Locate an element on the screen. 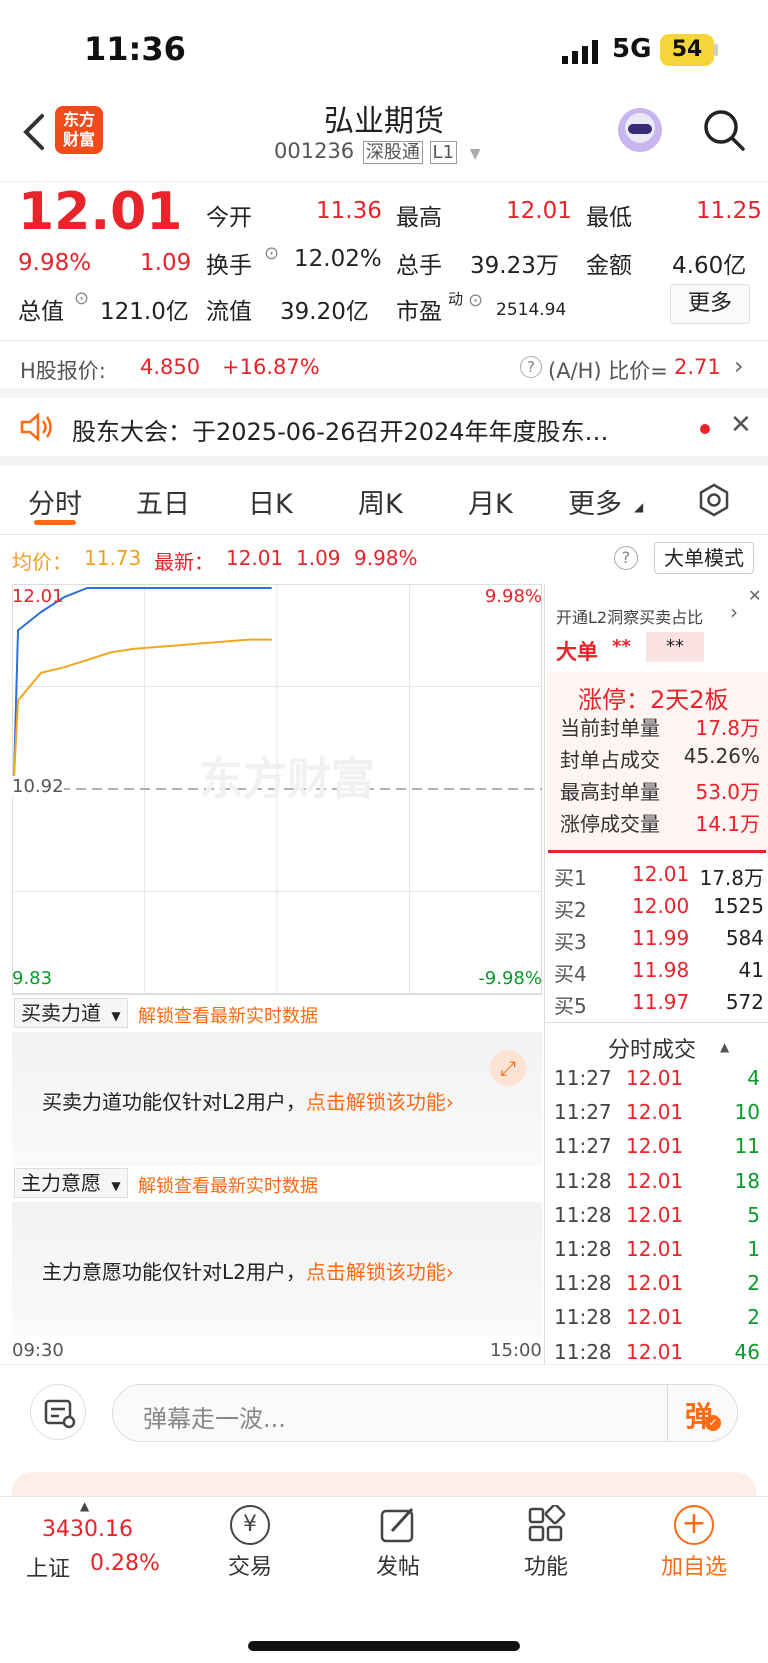 The width and height of the screenshot is (768, 1663). bid-level: 买3 is located at coordinates (570, 942).